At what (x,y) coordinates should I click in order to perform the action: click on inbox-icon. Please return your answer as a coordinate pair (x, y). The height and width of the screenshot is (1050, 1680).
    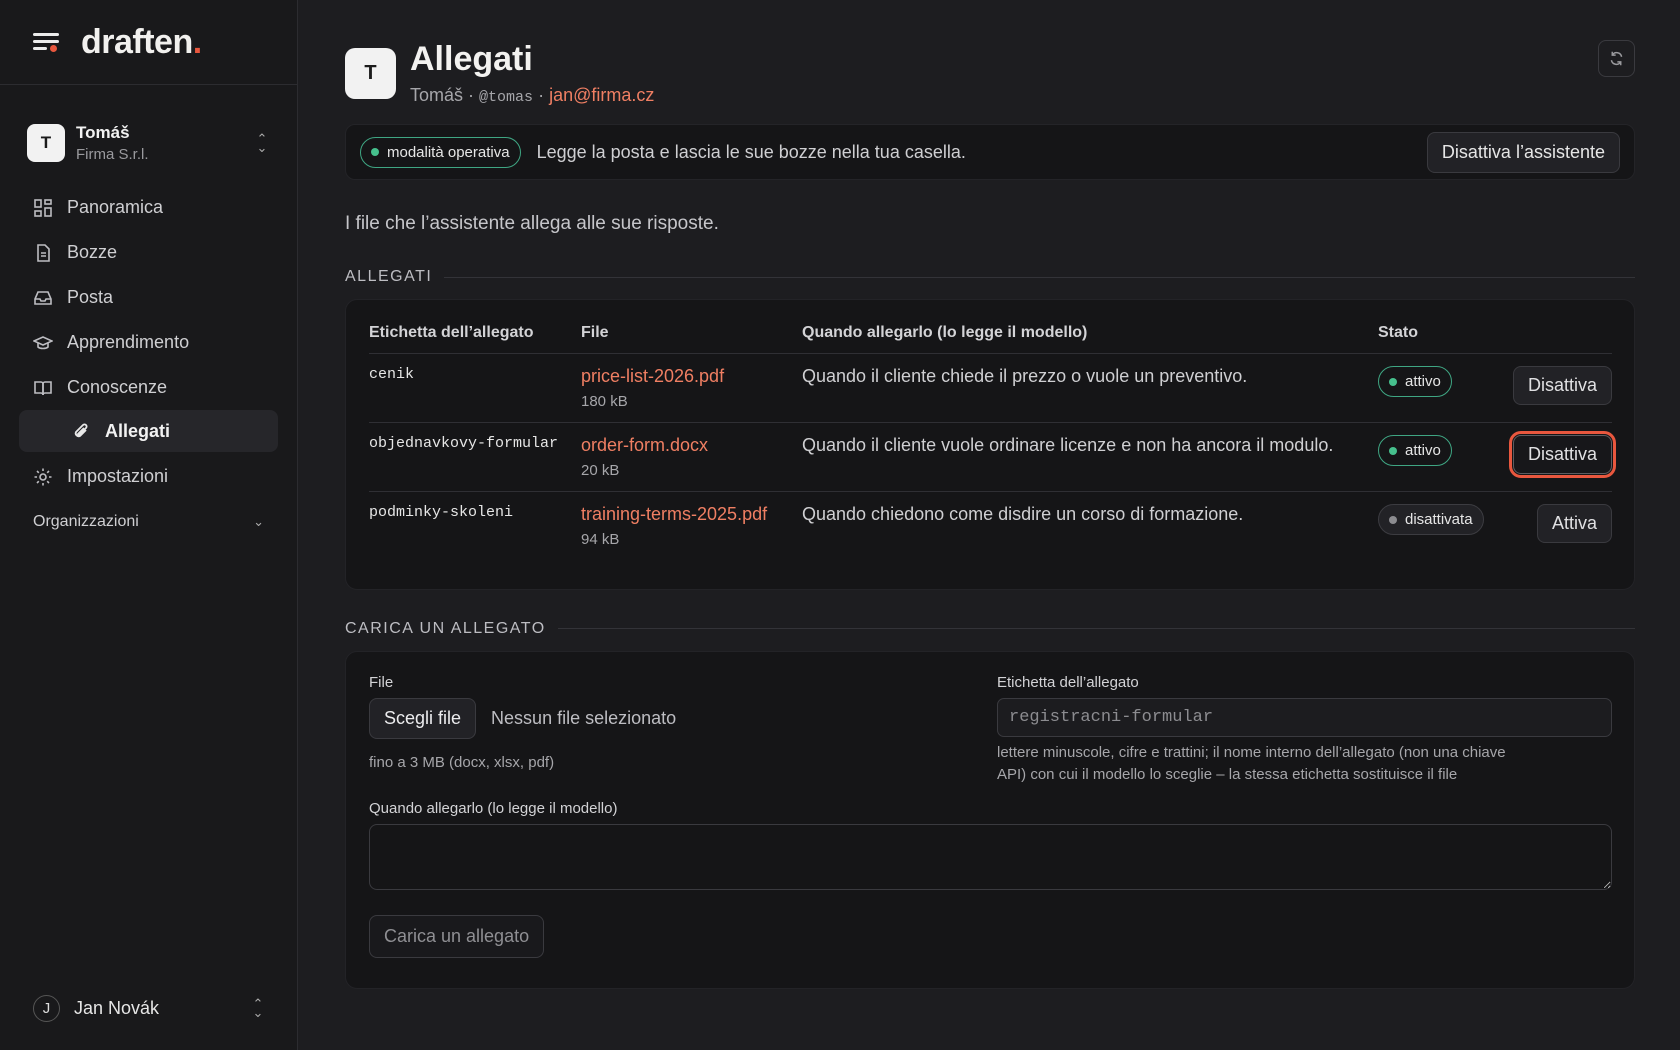
    Looking at the image, I should click on (43, 298).